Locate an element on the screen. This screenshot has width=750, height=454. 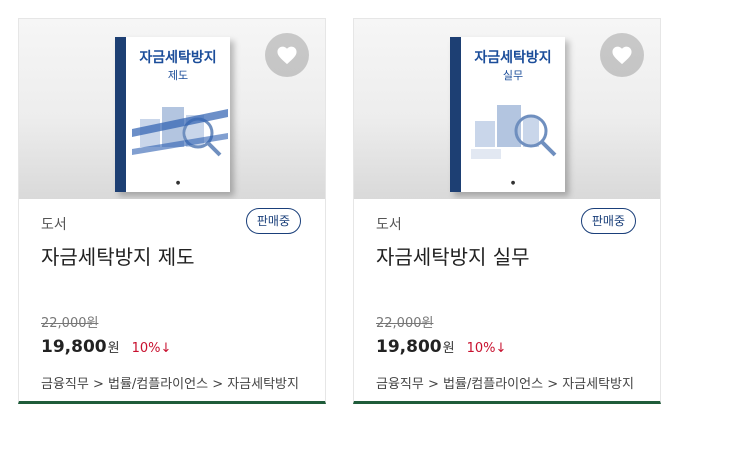
book-cover-image: 자금세탁방지 실무 ● is located at coordinates (507, 114).